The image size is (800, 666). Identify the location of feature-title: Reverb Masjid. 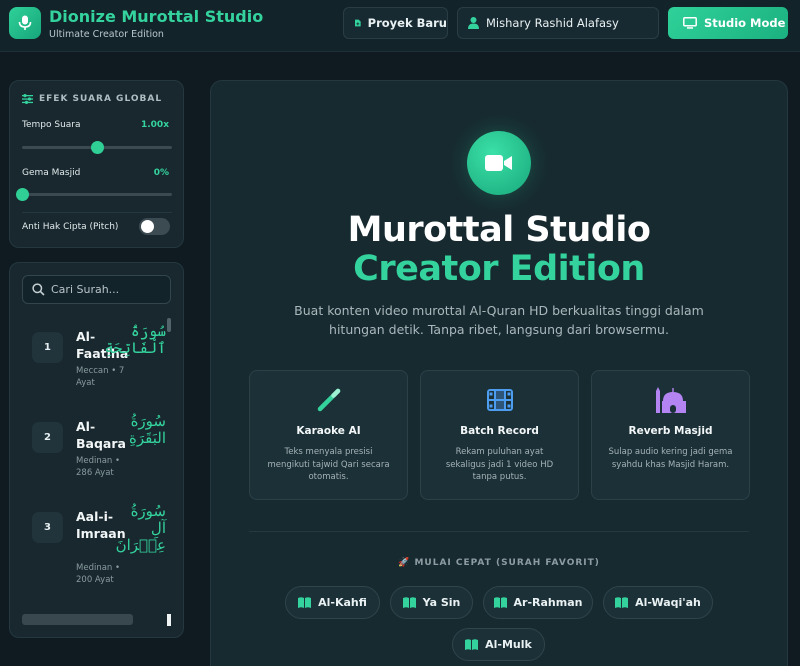
(670, 431).